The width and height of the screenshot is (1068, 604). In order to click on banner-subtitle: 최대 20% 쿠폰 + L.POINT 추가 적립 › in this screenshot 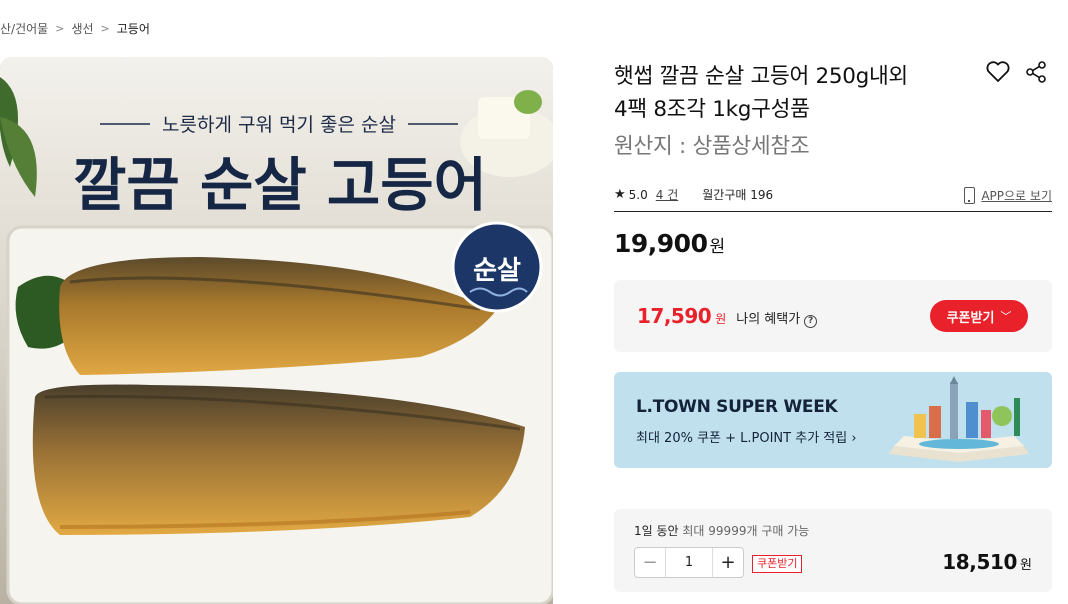, I will do `click(746, 438)`.